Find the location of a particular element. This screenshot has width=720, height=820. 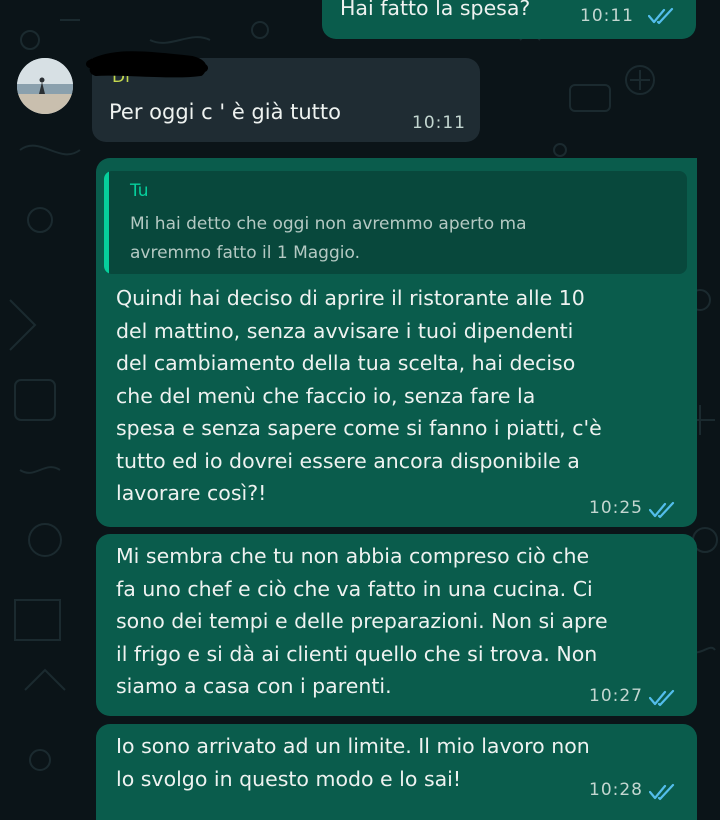

message-time: 10:28 is located at coordinates (616, 790).